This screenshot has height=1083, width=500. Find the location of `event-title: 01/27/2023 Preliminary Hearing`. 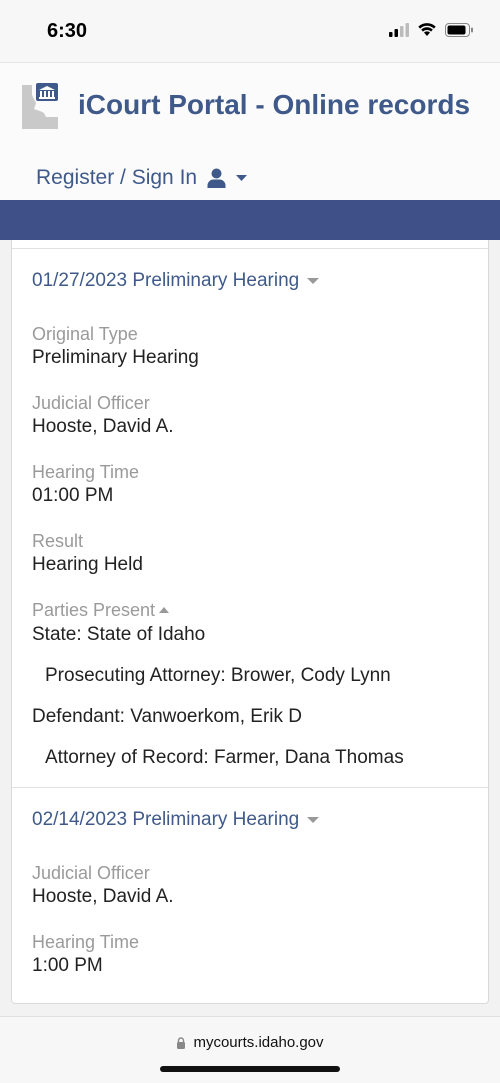

event-title: 01/27/2023 Preliminary Hearing is located at coordinates (166, 280).